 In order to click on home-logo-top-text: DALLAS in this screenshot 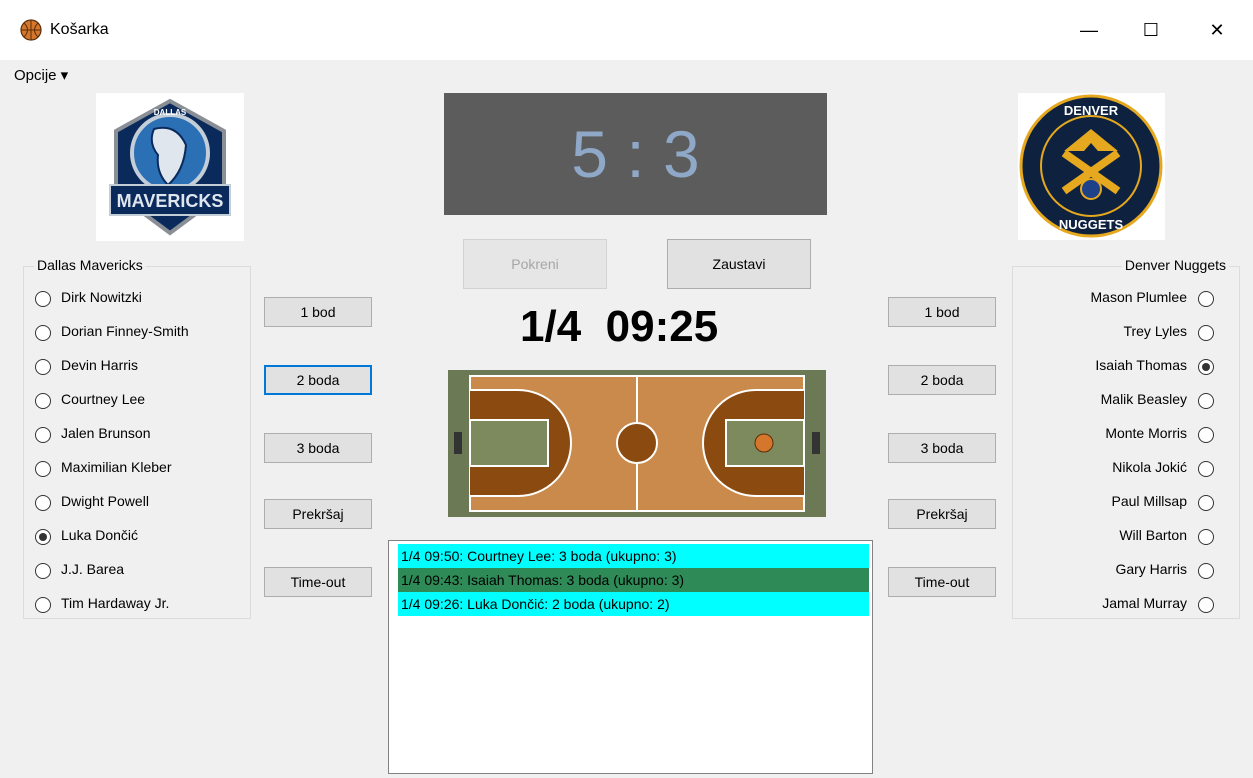, I will do `click(170, 112)`.